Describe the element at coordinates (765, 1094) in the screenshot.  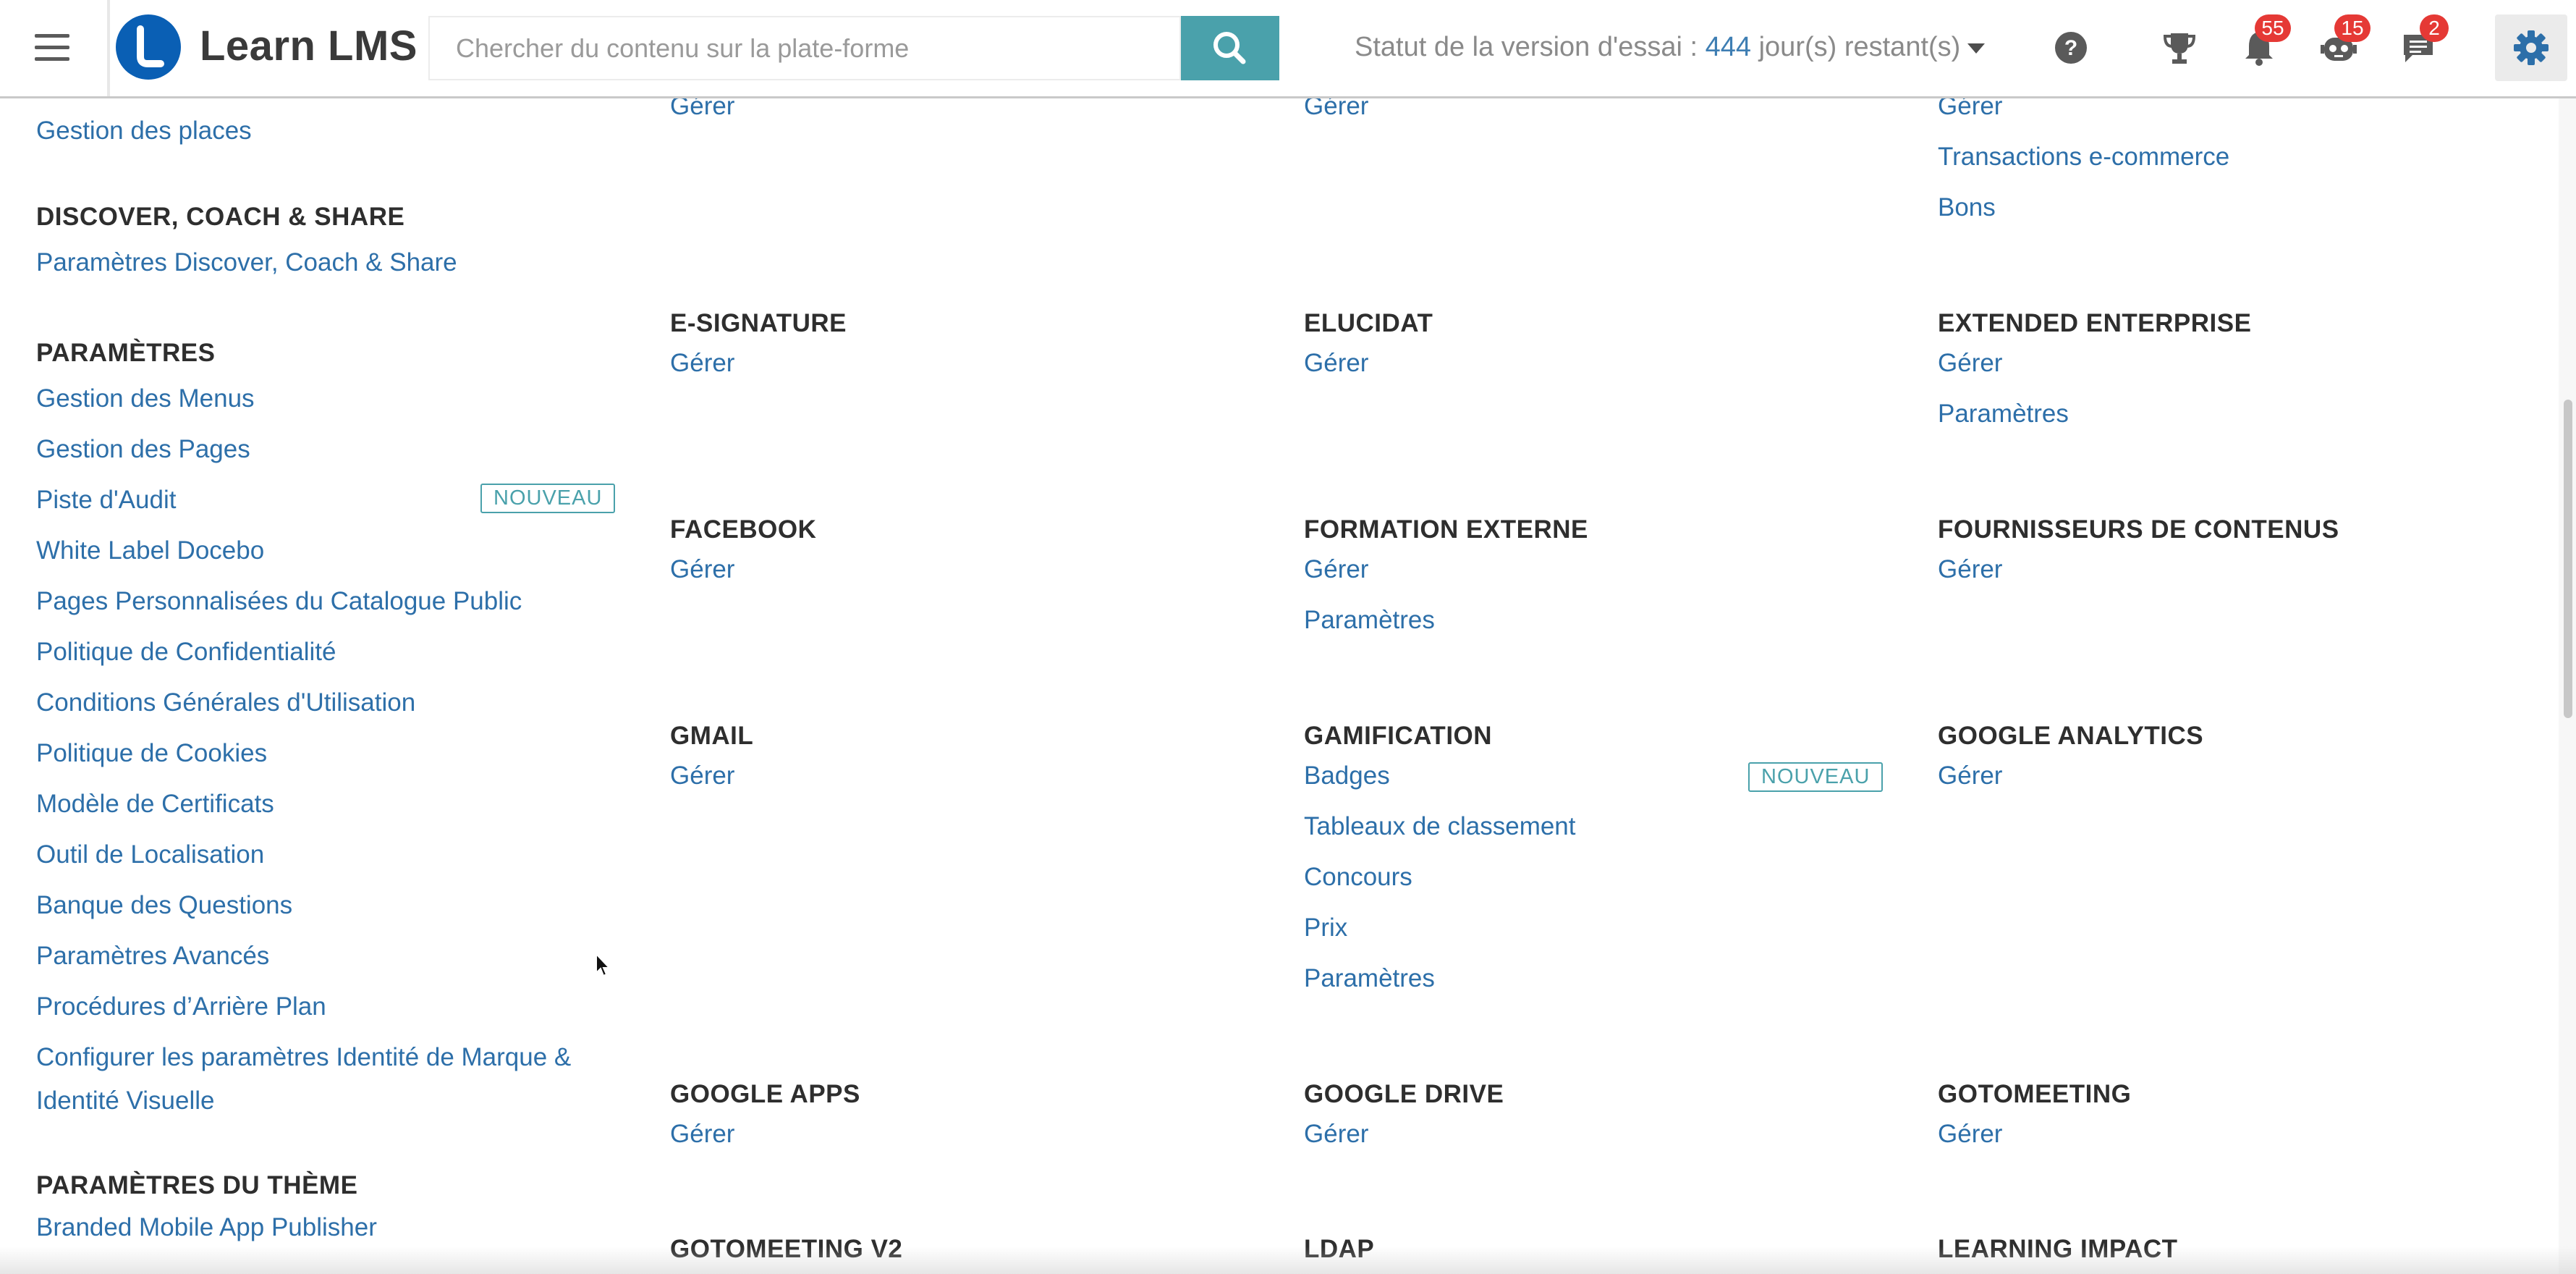
I see `app-title-google-apps: GOOGLE APPS` at that location.